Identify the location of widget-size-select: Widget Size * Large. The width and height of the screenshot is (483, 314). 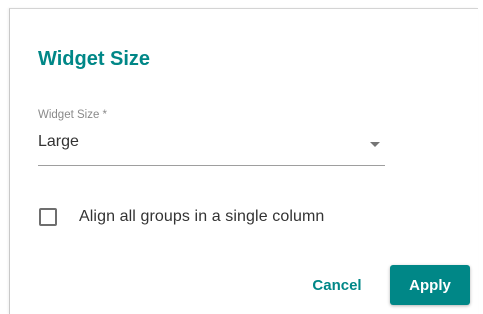
(211, 138).